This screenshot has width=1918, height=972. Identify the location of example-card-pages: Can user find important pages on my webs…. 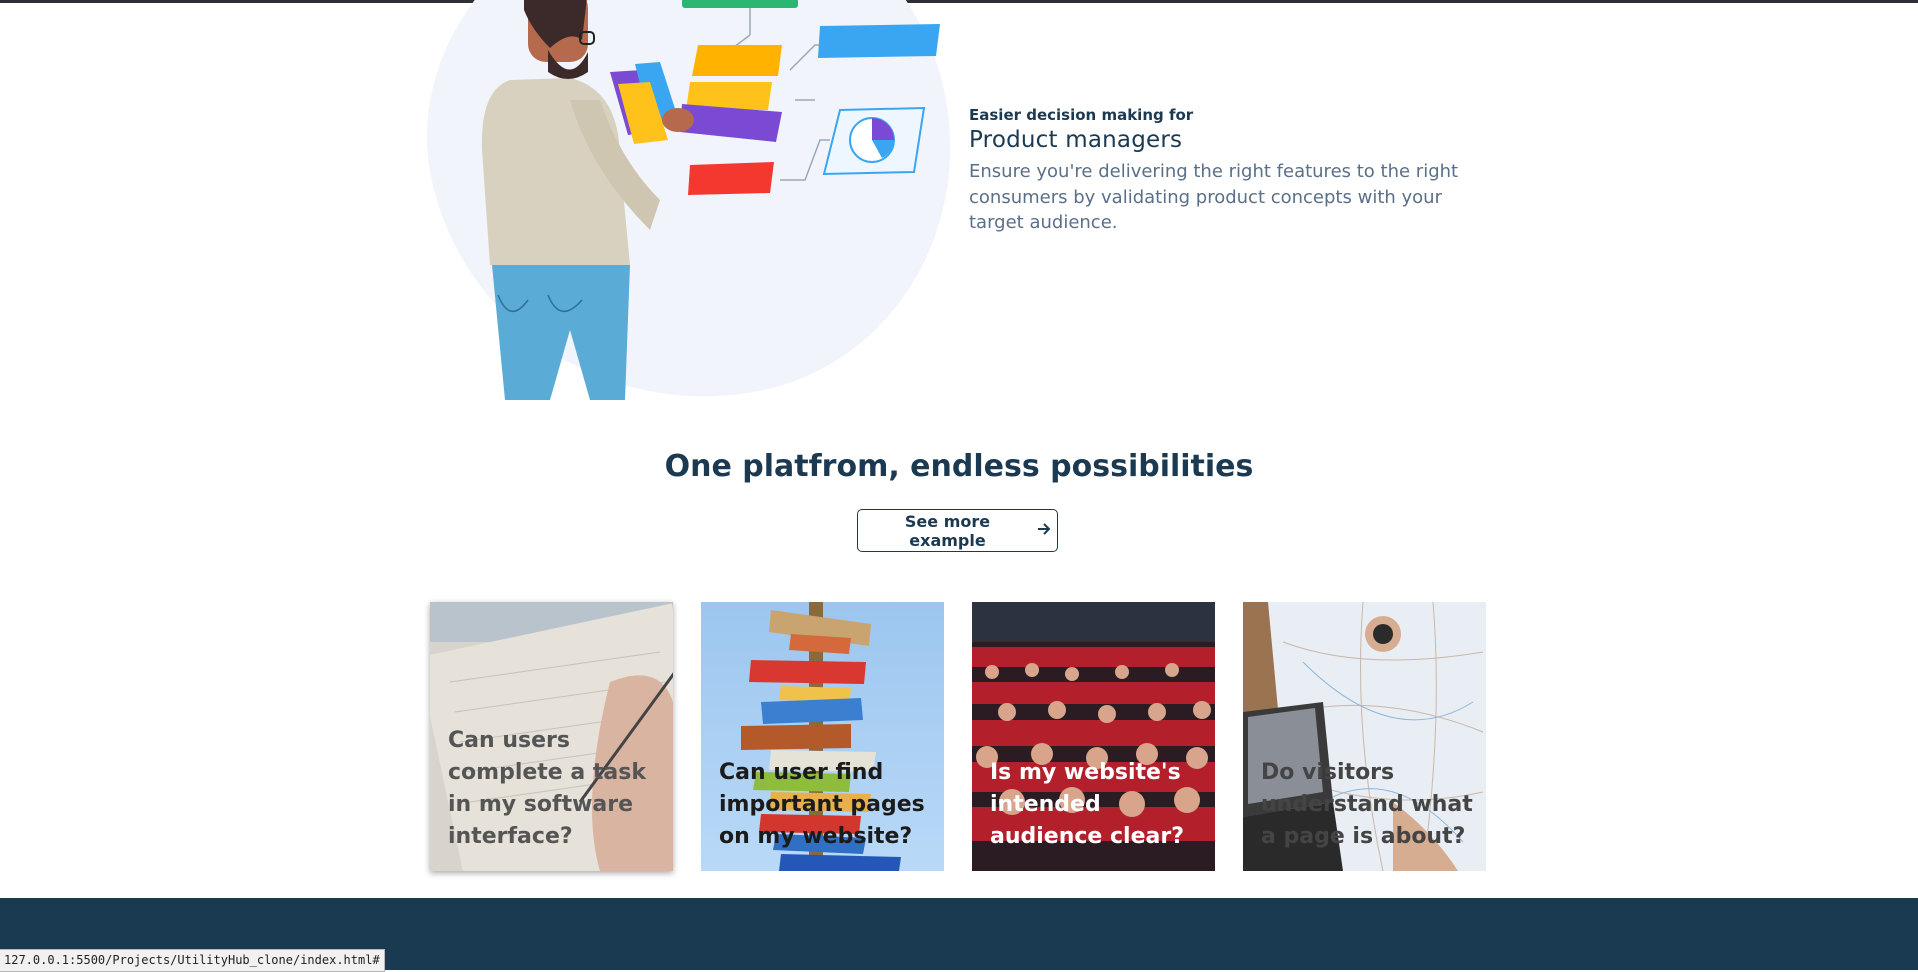
(822, 736).